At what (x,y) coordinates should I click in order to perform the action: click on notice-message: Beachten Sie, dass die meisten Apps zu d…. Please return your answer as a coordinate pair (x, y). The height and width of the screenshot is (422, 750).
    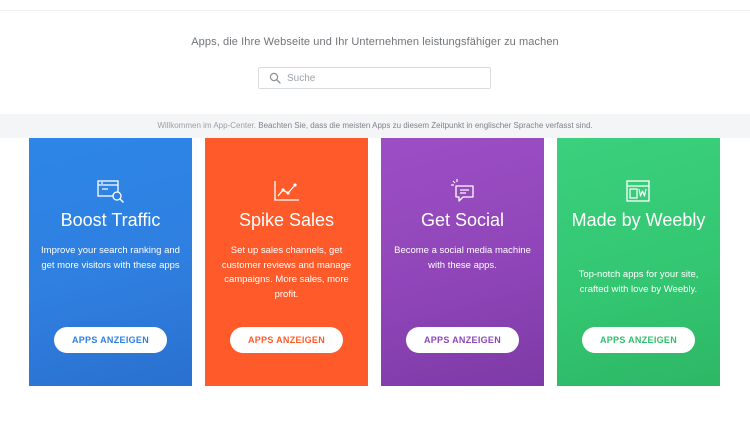
    Looking at the image, I should click on (425, 125).